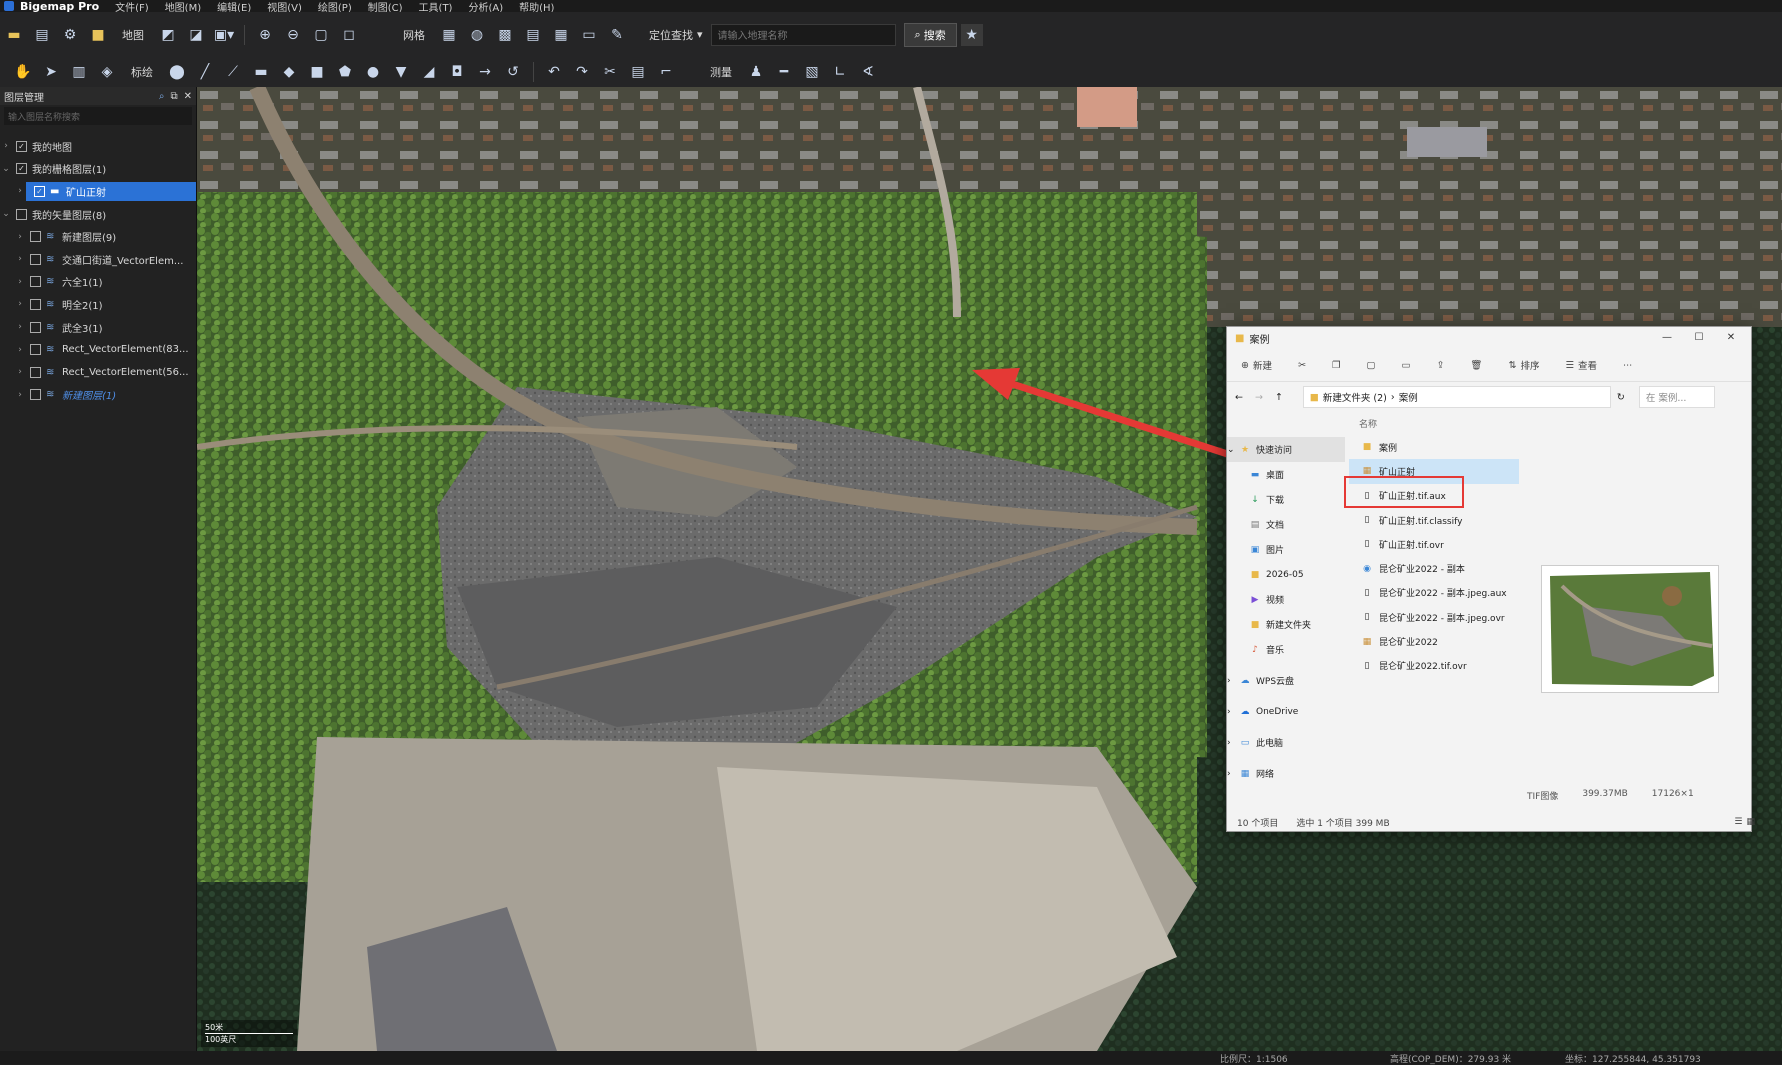  What do you see at coordinates (1279, 397) in the screenshot?
I see `up-icon: ↑` at bounding box center [1279, 397].